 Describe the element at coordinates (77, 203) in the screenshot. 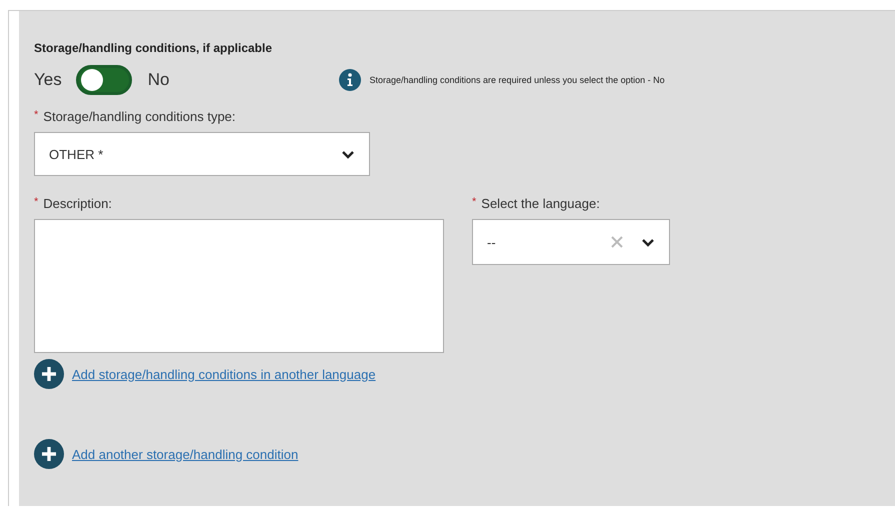

I see `field-label: Description:` at that location.